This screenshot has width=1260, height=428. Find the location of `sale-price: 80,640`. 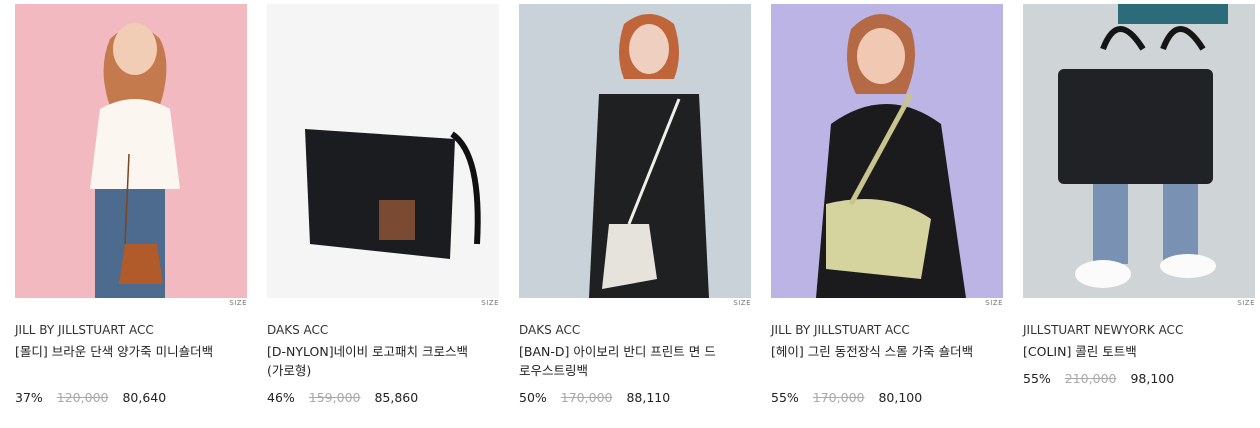

sale-price: 80,640 is located at coordinates (144, 397).